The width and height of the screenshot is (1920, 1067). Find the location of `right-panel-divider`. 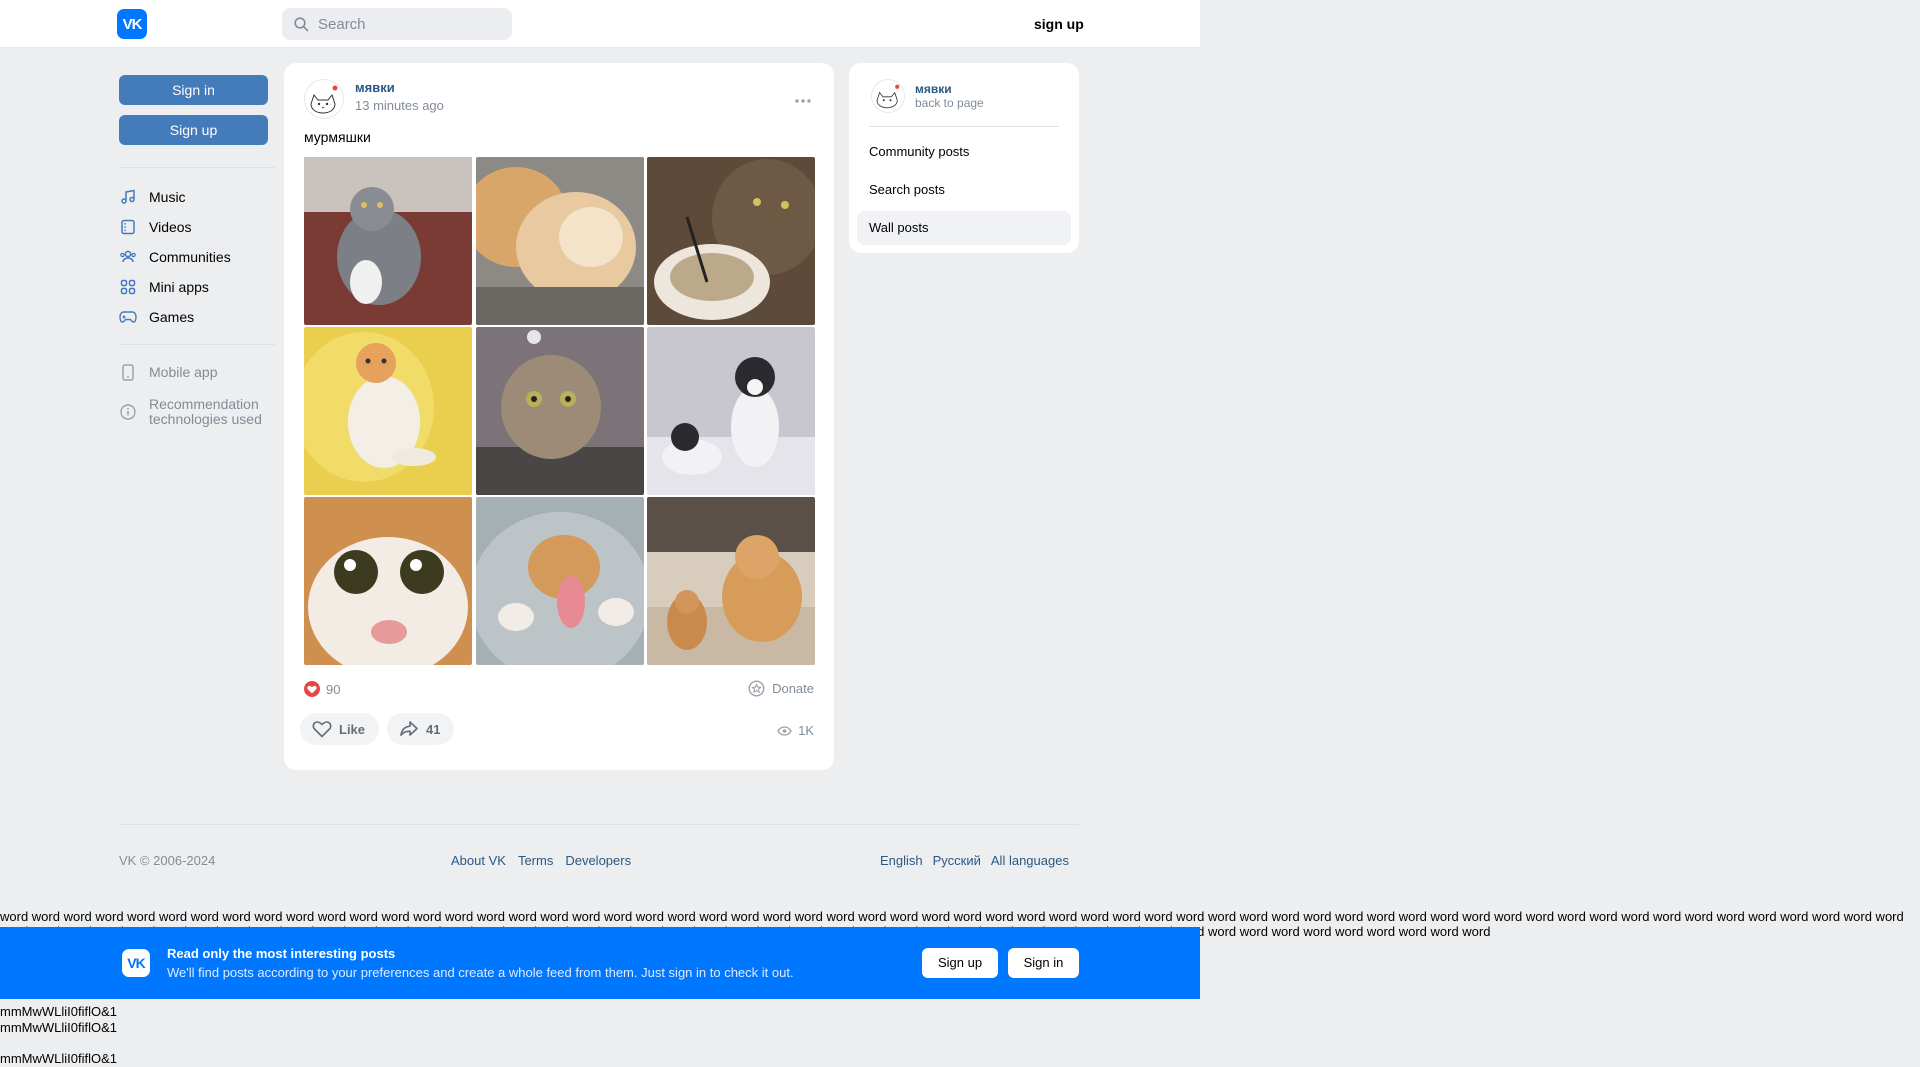

right-panel-divider is located at coordinates (964, 126).